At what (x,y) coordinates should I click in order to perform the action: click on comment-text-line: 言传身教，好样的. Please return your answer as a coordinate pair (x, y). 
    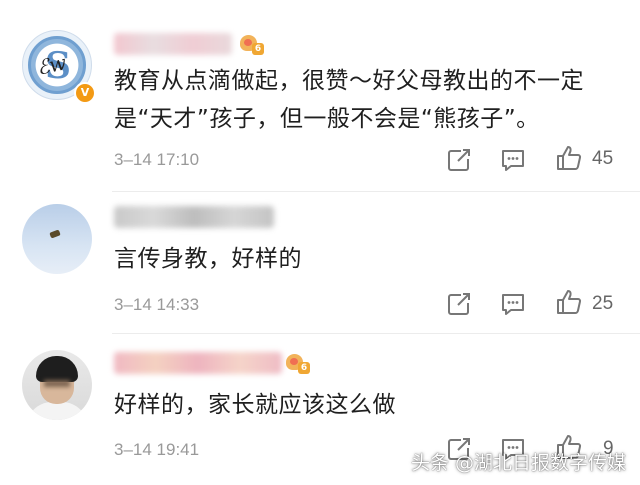
    Looking at the image, I should click on (208, 259).